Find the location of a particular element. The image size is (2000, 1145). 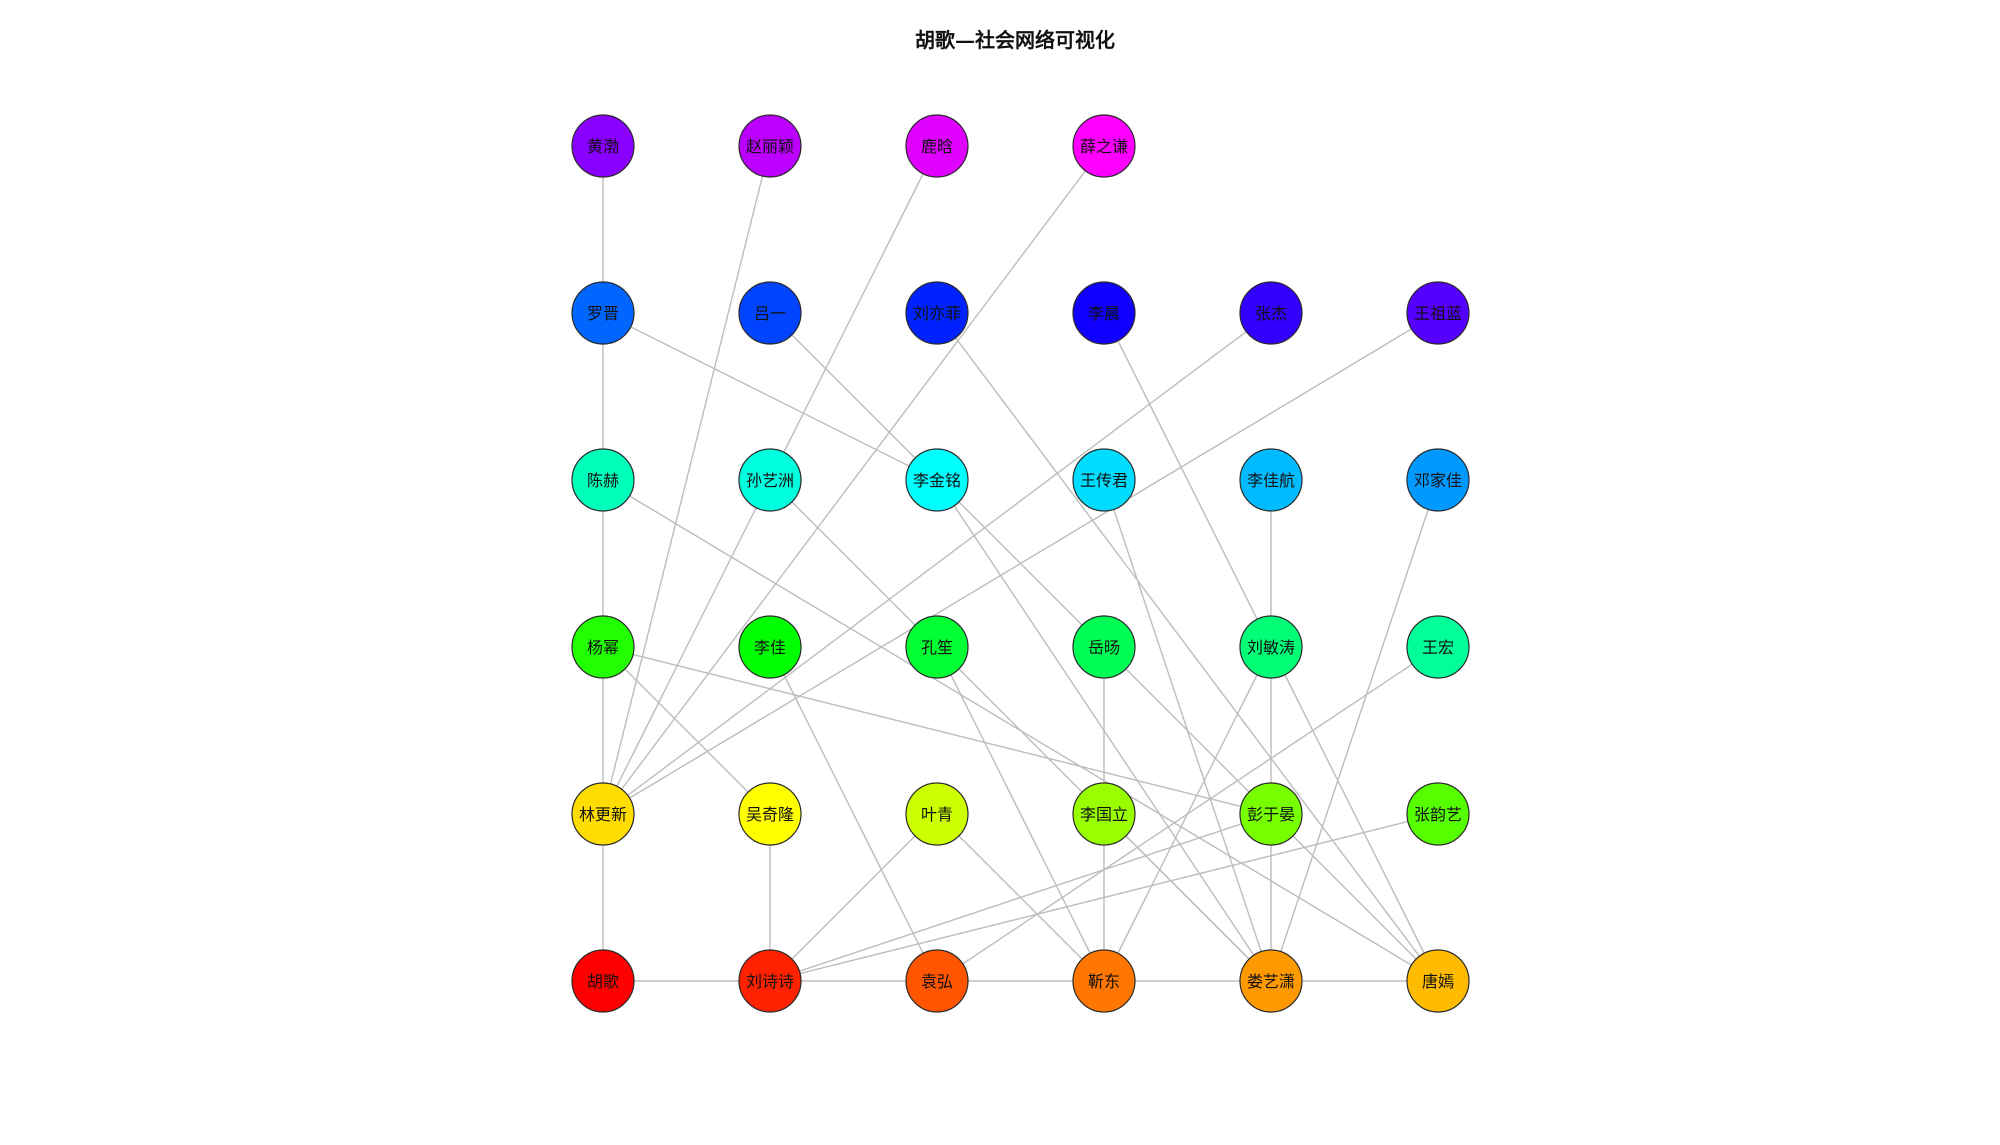

node-label: 薛之谦 is located at coordinates (1104, 146).